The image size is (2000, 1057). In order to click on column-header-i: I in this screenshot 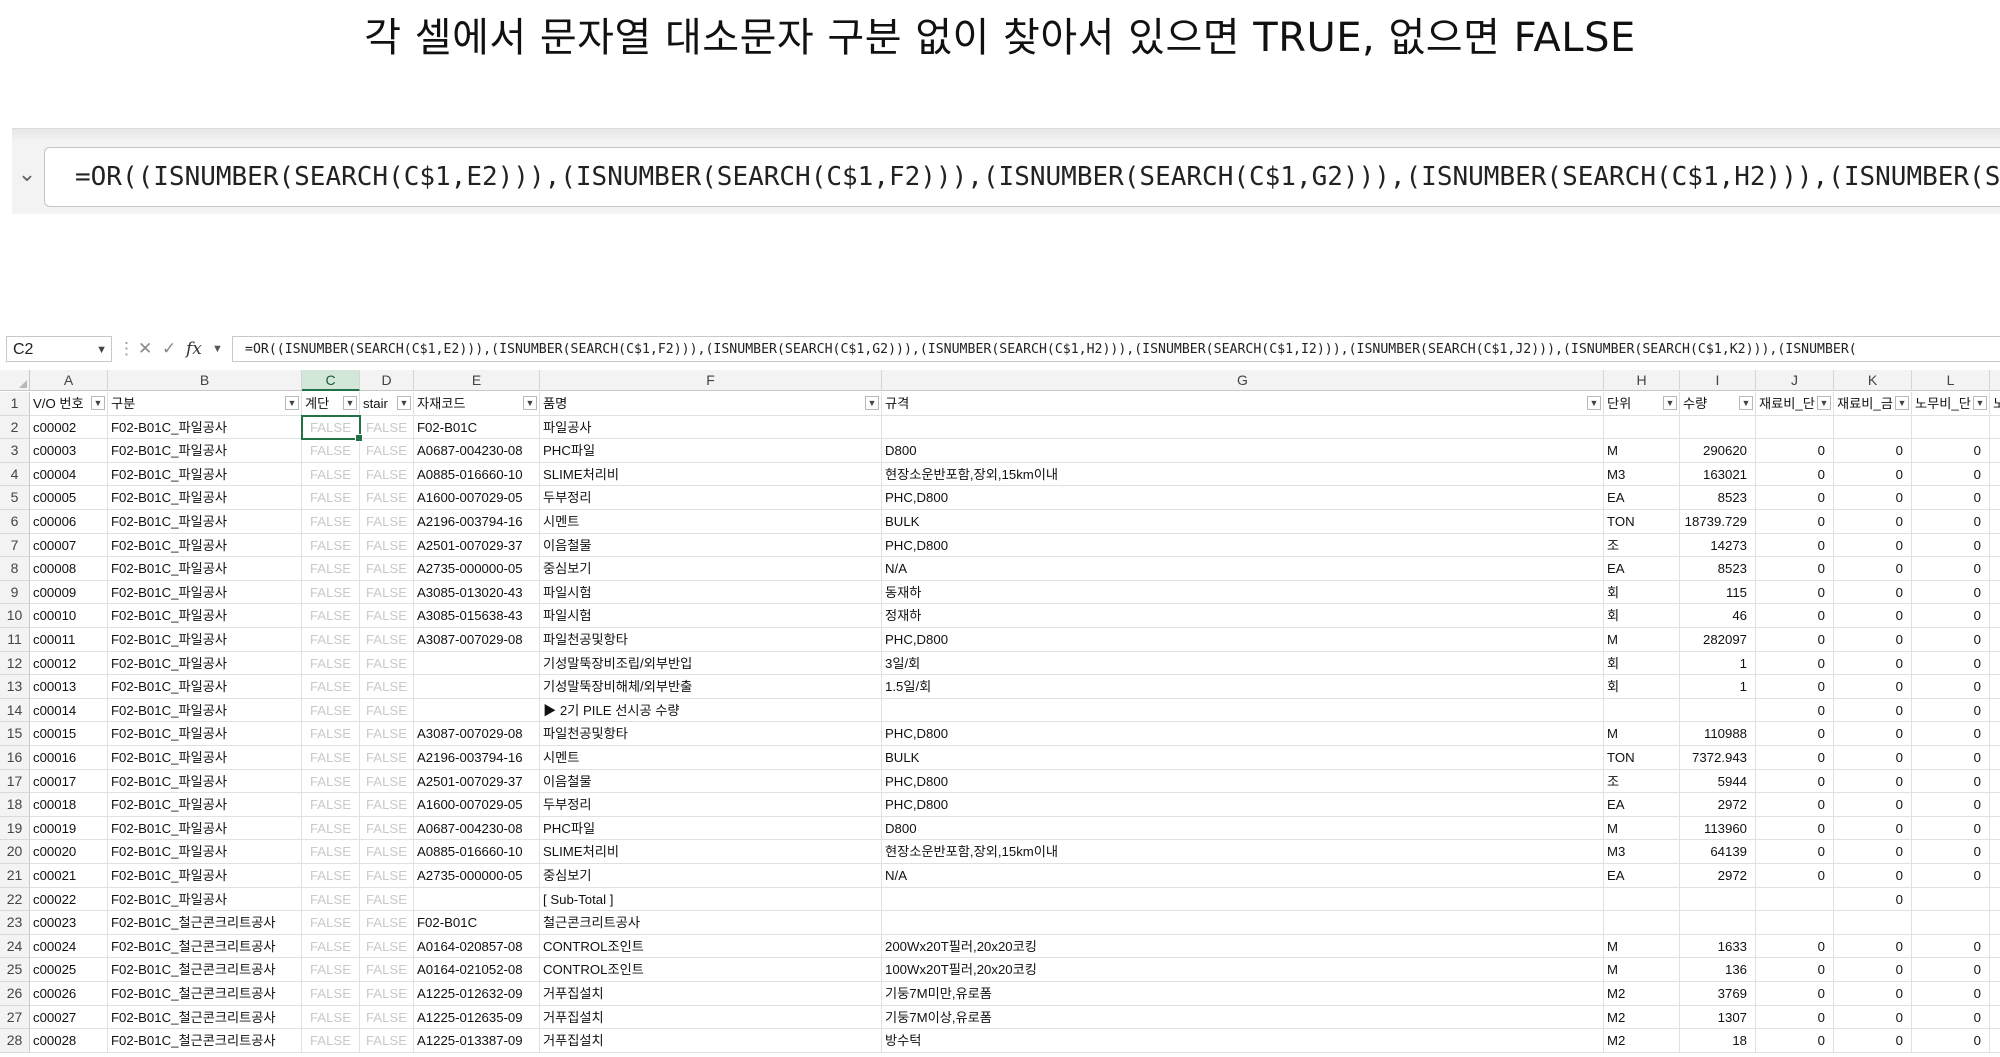, I will do `click(1718, 380)`.